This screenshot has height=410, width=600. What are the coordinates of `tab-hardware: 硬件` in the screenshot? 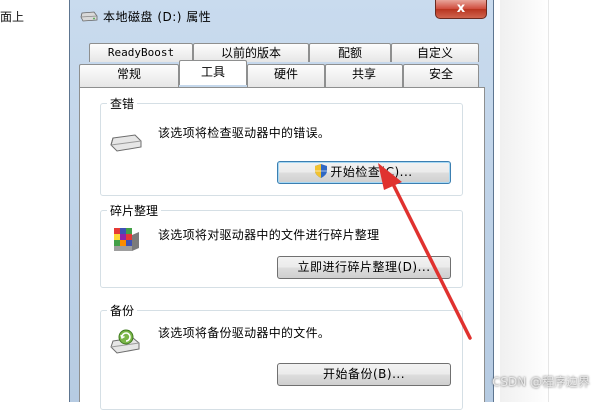 It's located at (286, 75).